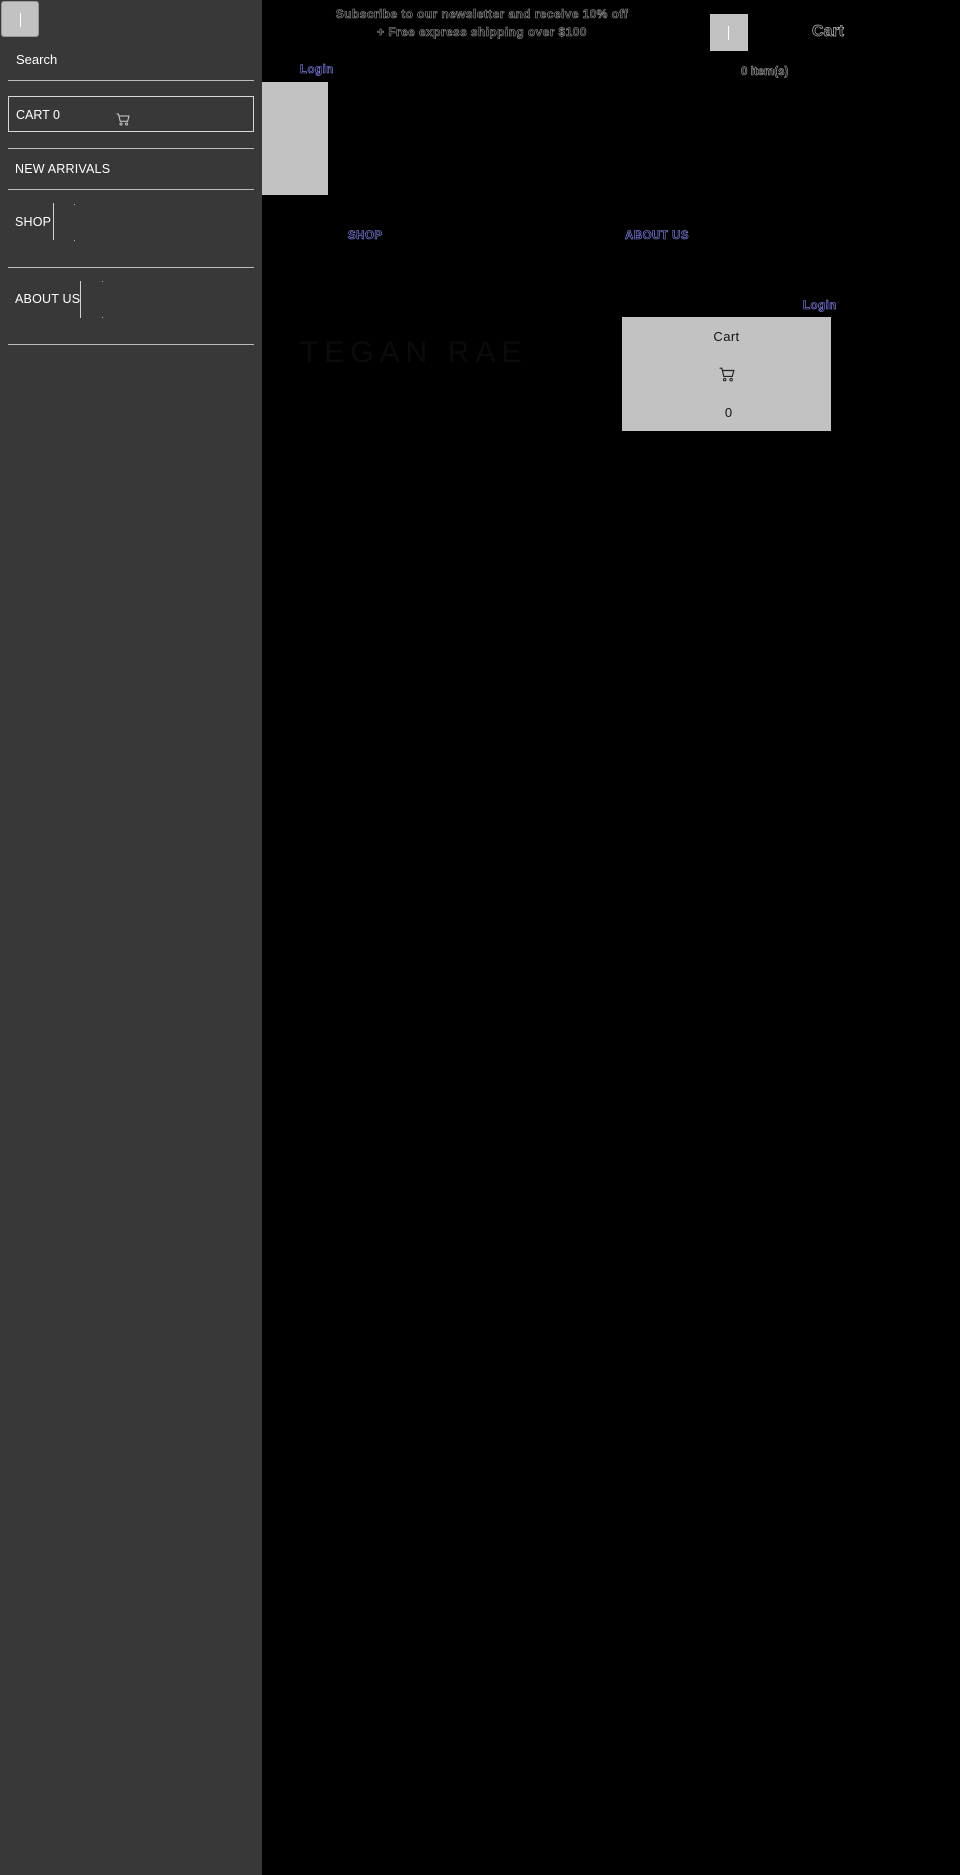 This screenshot has width=960, height=1875. What do you see at coordinates (295, 138) in the screenshot?
I see `logo-image` at bounding box center [295, 138].